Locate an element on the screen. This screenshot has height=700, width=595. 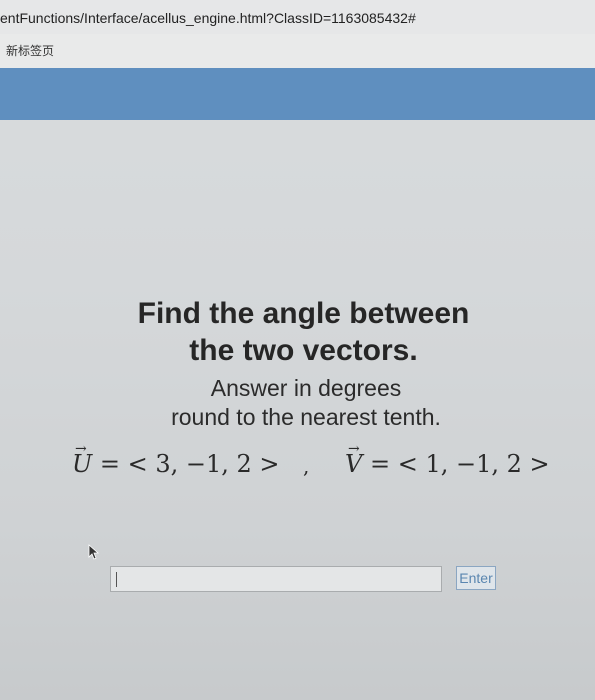
mouse-pointer-icon is located at coordinates (94, 552).